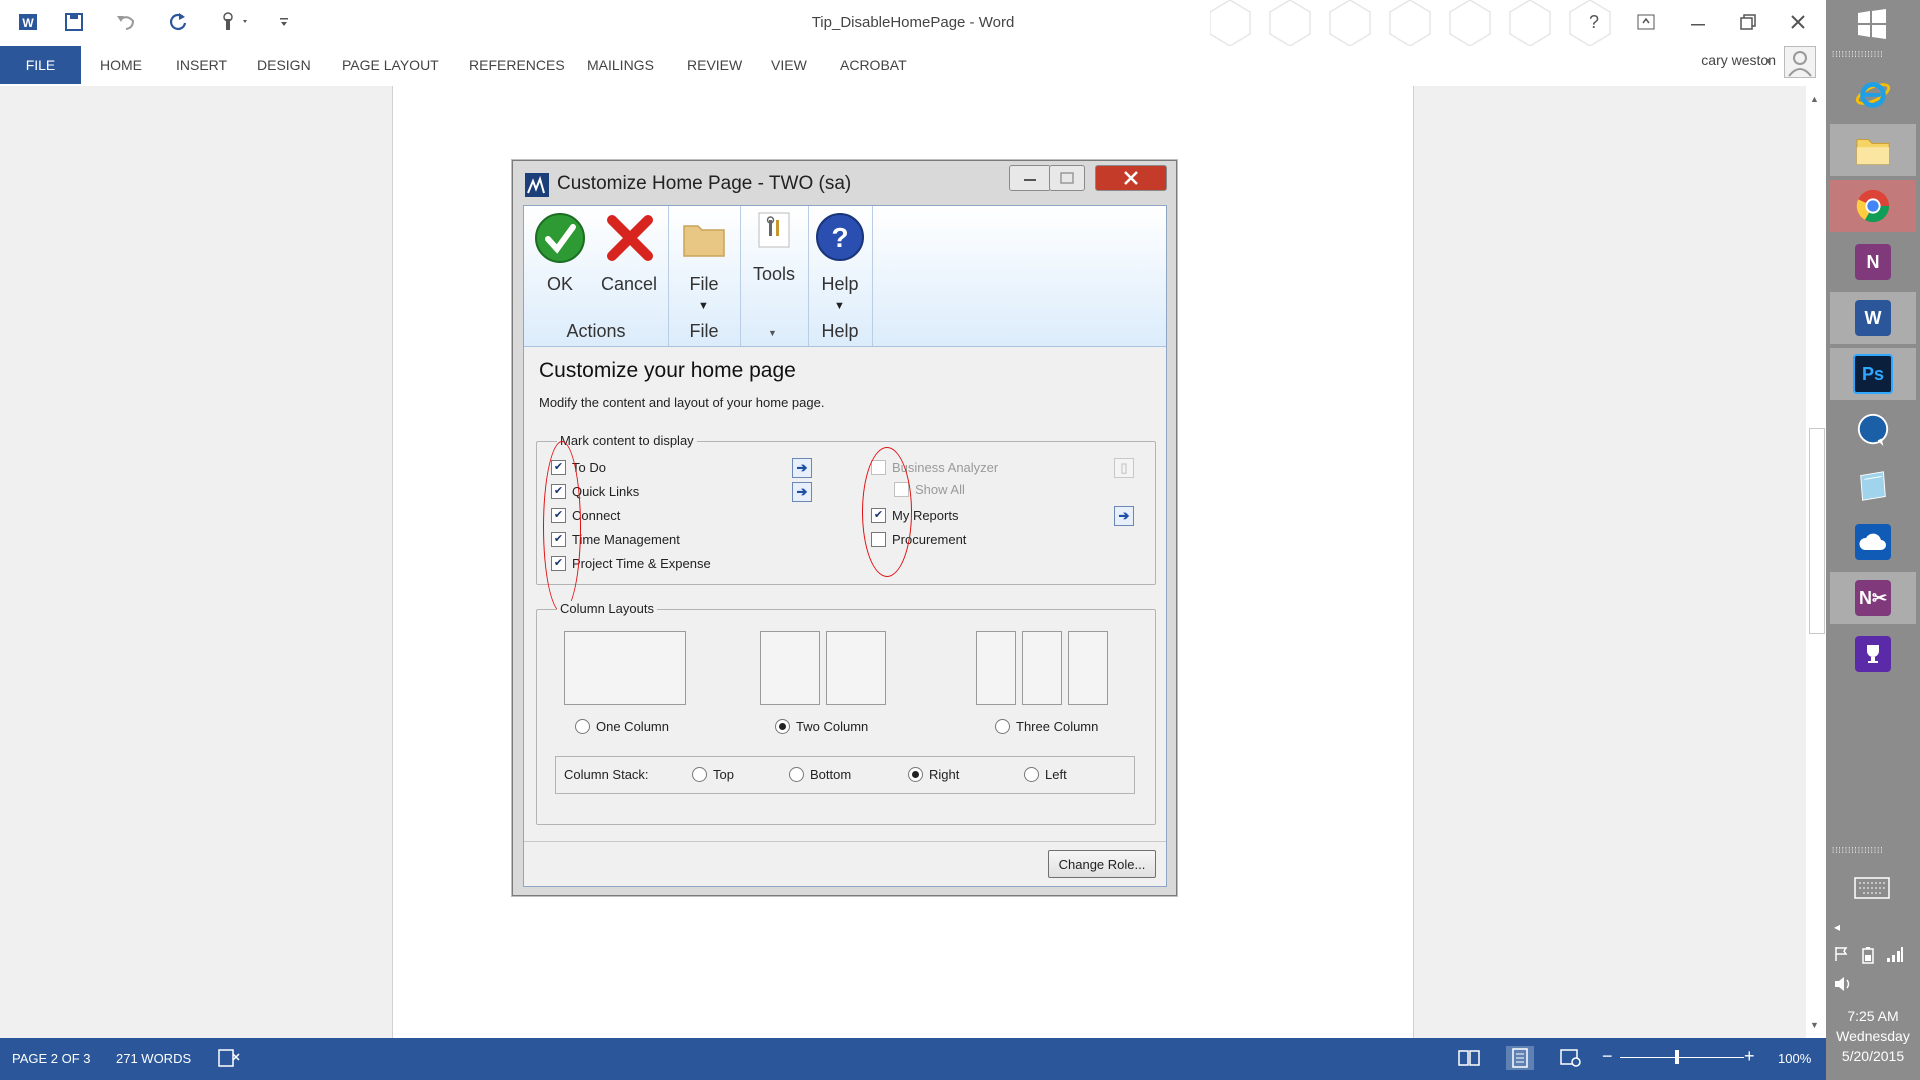 This screenshot has width=1920, height=1080. I want to click on taskbar-onenote: N, so click(1873, 262).